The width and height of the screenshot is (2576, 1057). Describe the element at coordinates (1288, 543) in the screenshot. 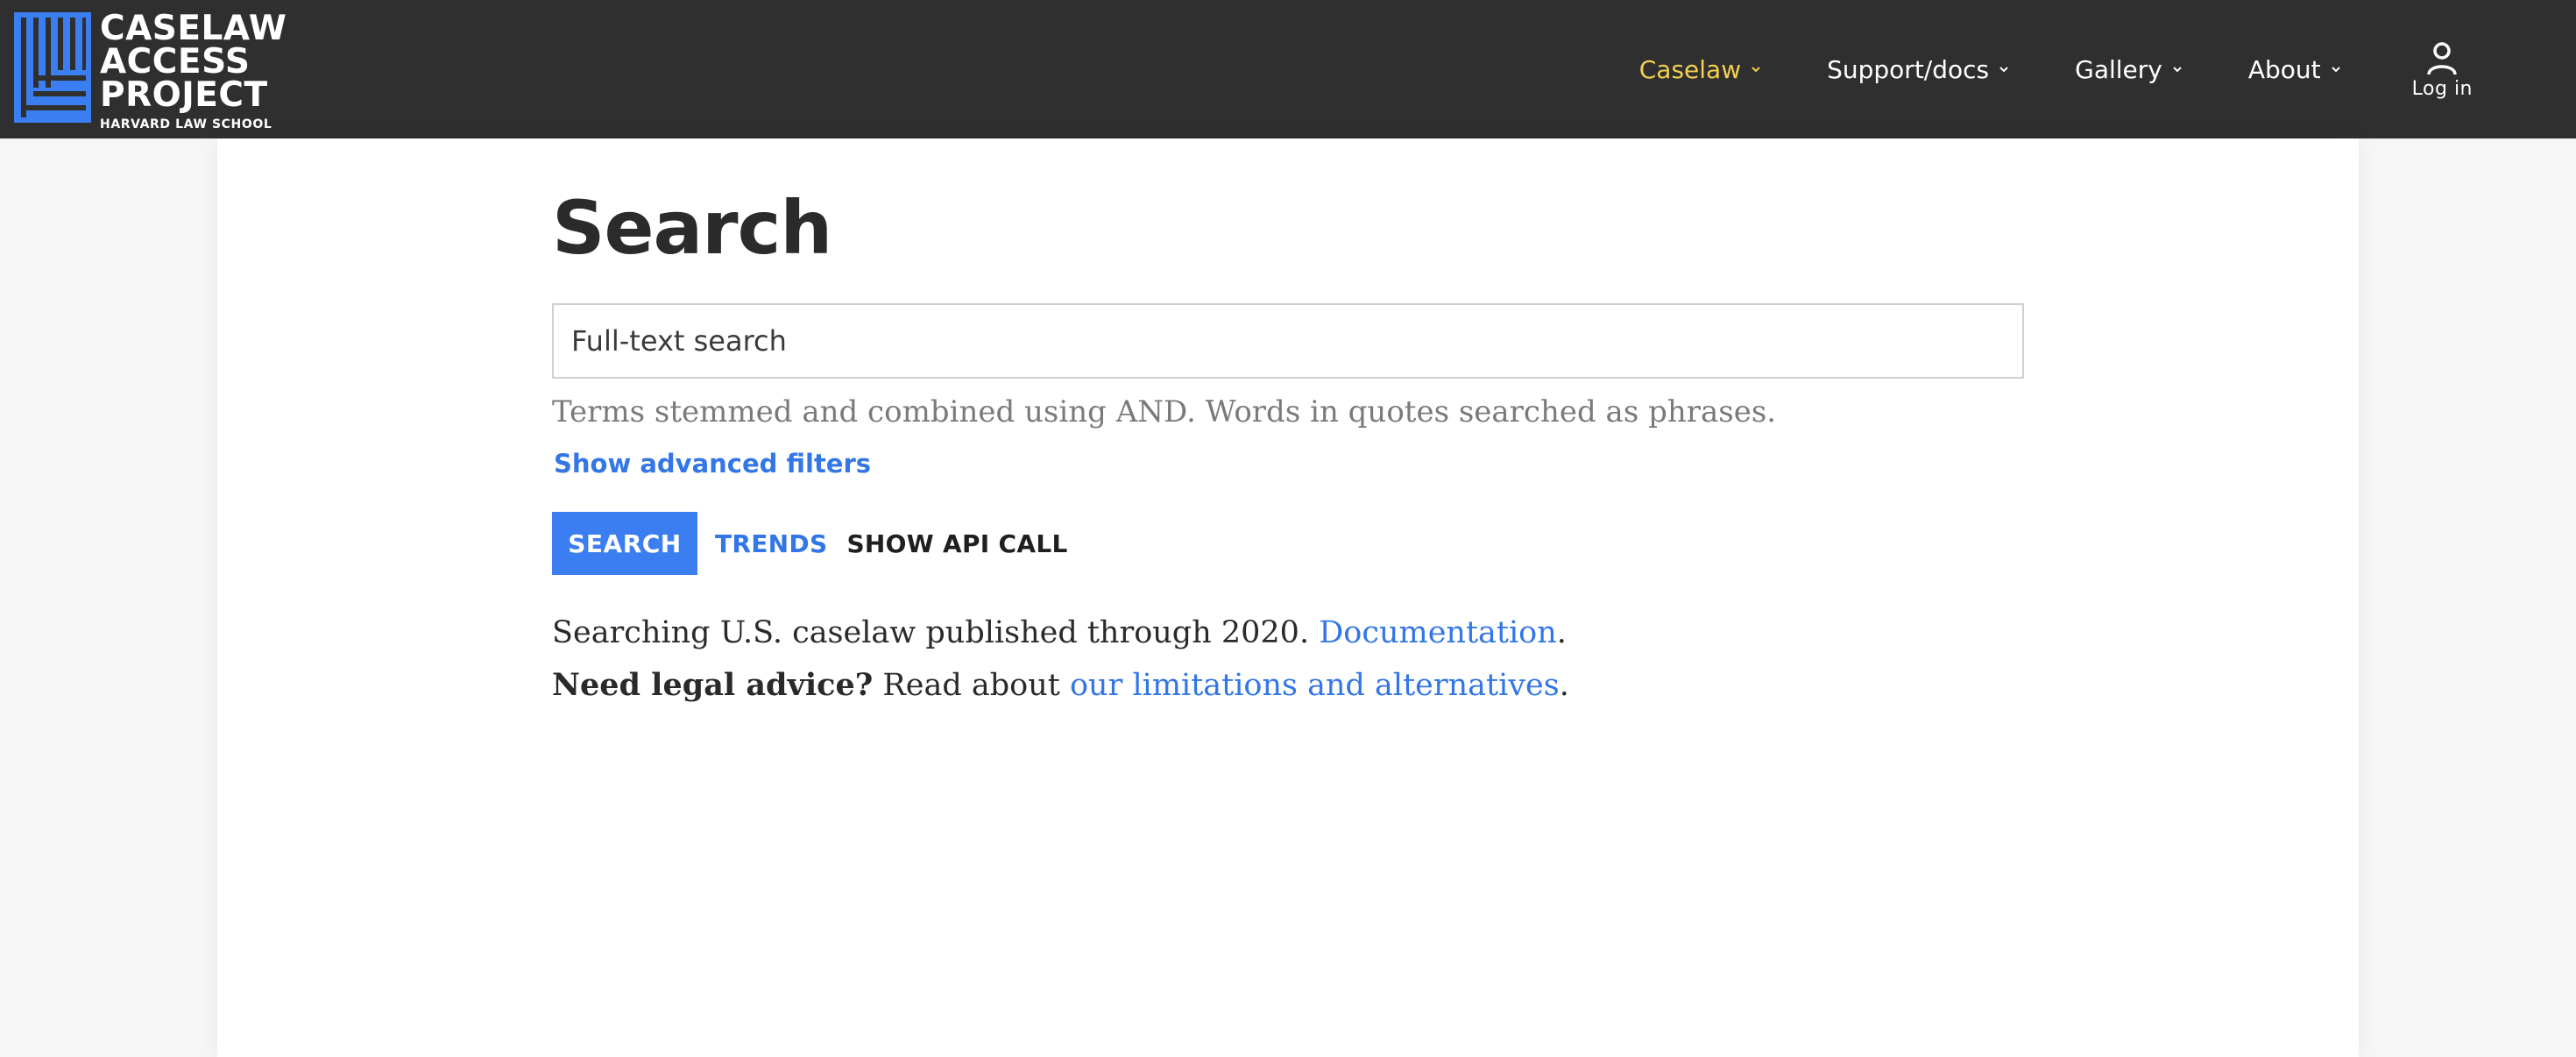

I see `search-actions: SEARCH TRENDS SHOW API CALL` at that location.